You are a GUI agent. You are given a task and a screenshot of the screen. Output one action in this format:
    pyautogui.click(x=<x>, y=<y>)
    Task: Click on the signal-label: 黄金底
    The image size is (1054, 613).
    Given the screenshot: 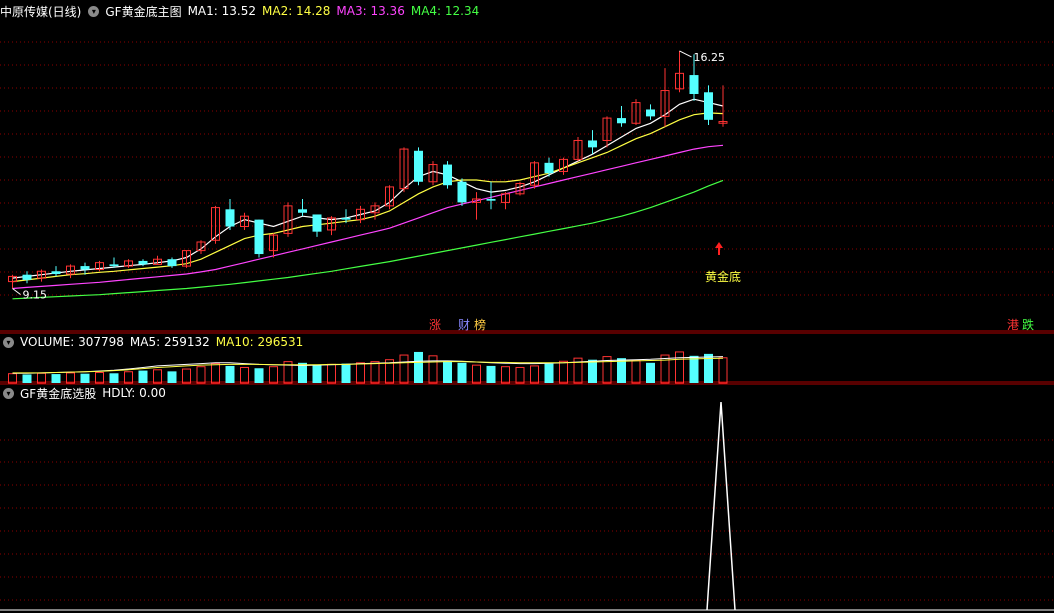 What is the action you would take?
    pyautogui.click(x=723, y=276)
    